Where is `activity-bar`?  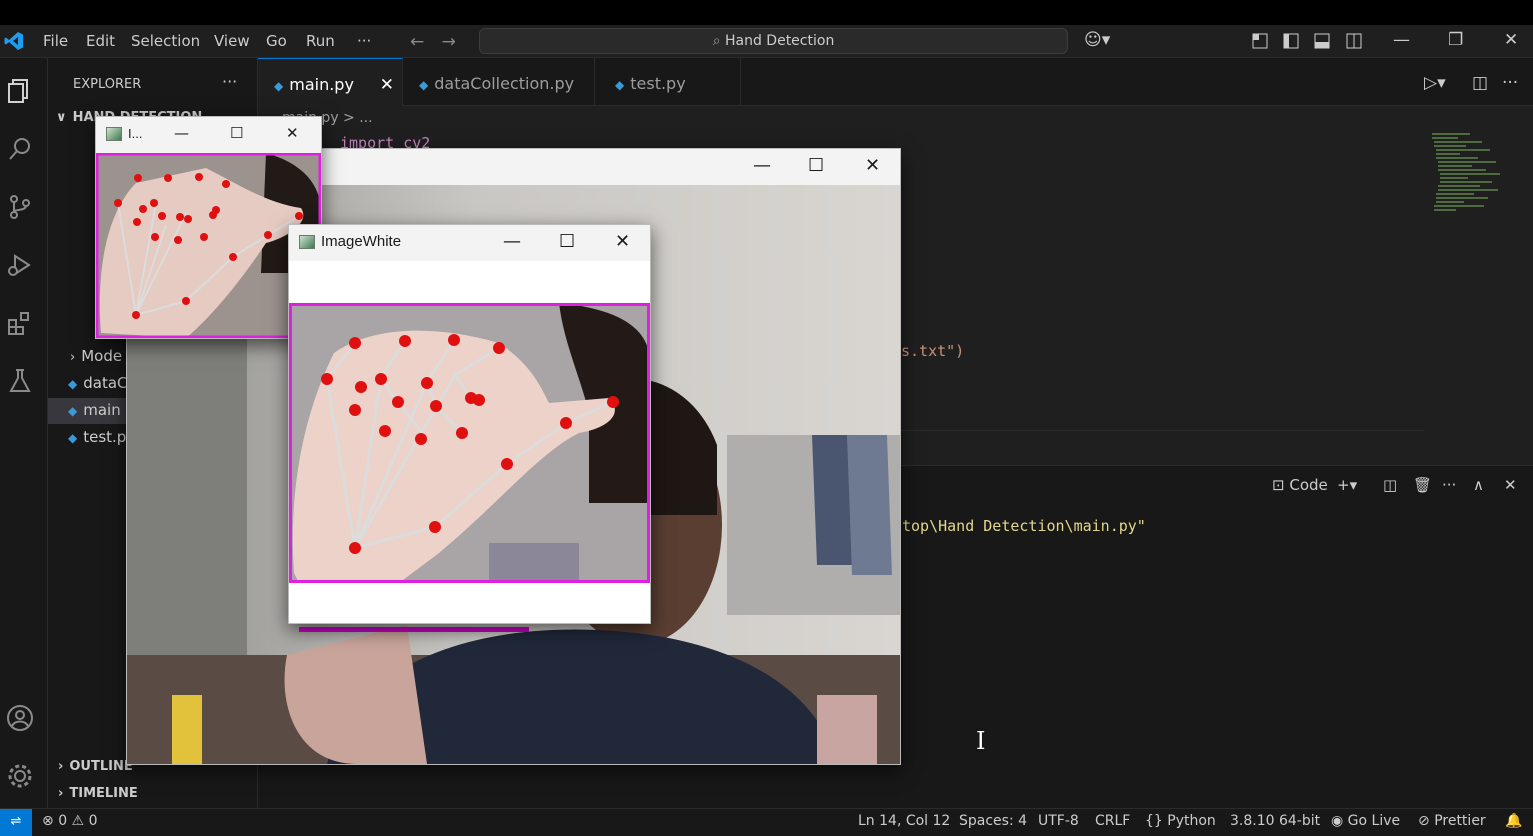
activity-bar is located at coordinates (24, 433).